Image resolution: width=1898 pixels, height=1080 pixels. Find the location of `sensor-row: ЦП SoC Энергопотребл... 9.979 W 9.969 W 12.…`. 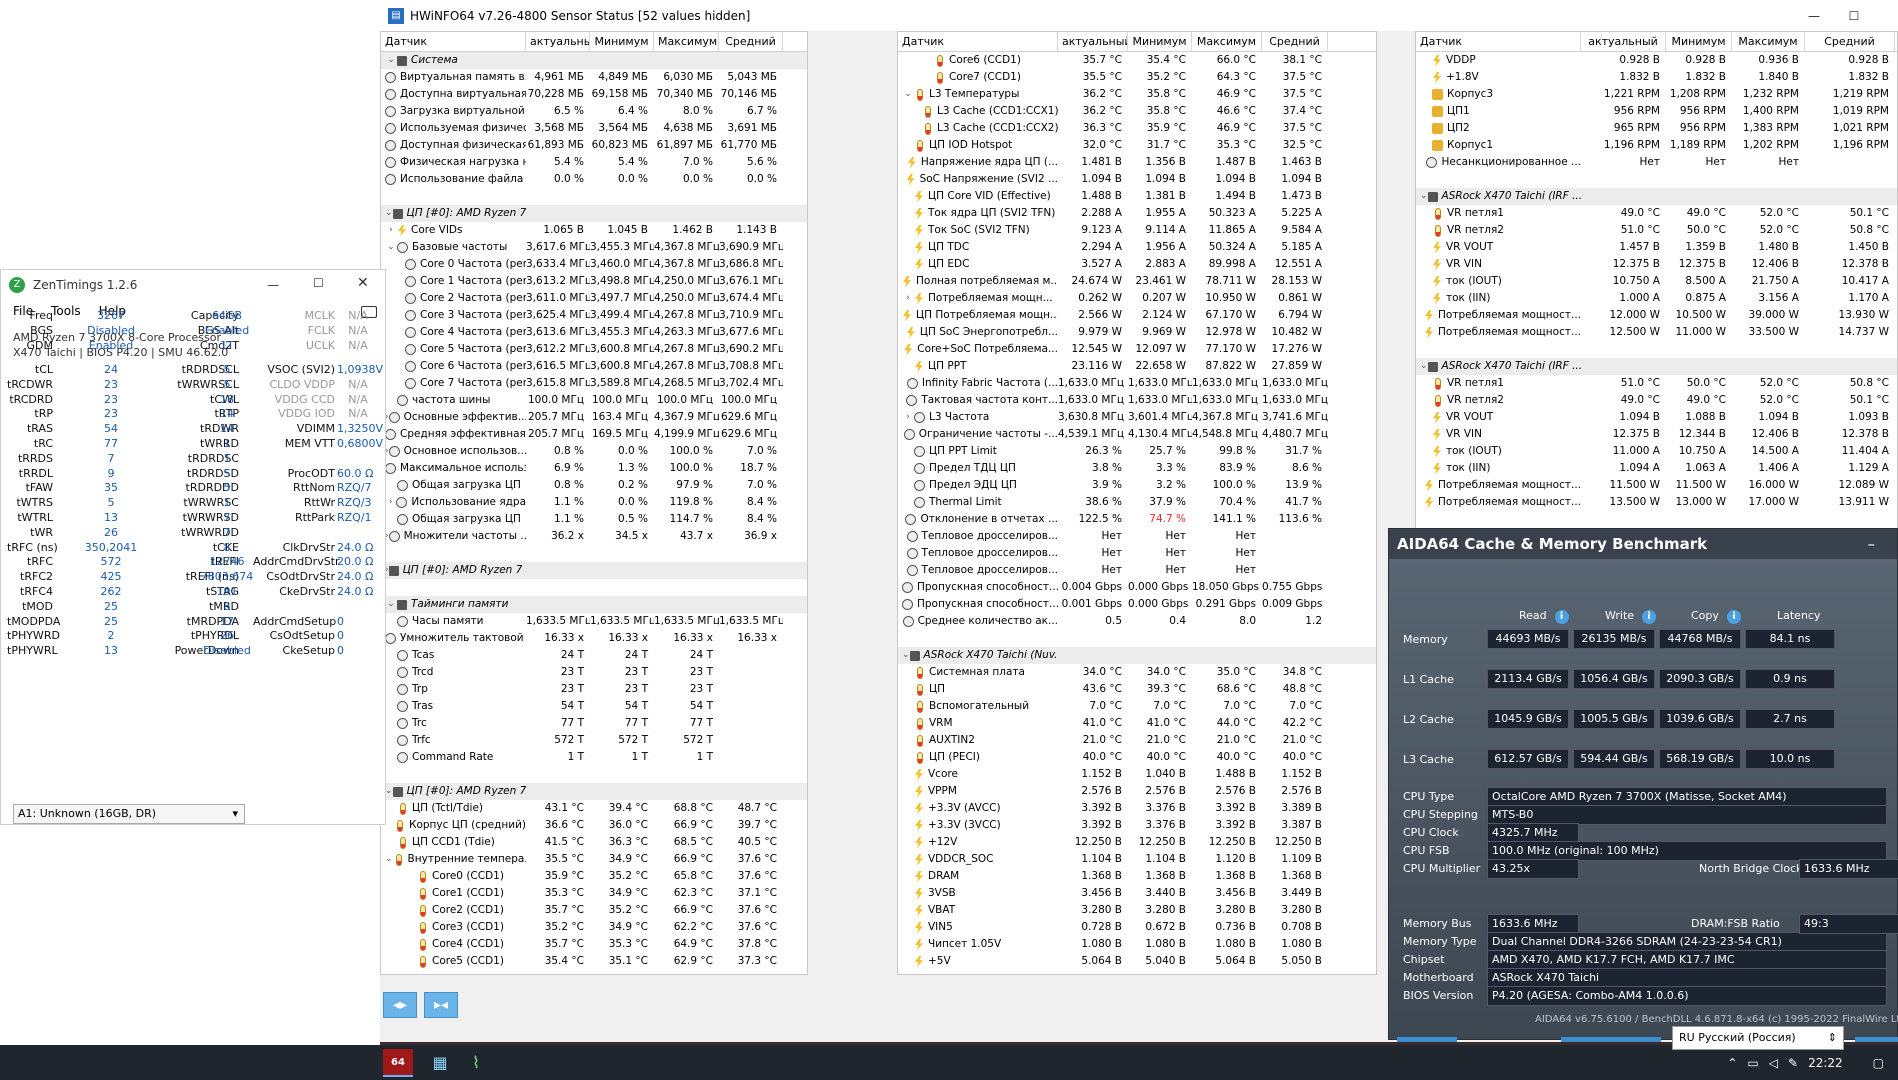

sensor-row: ЦП SoC Энергопотребл... 9.979 W 9.969 W 12.… is located at coordinates (1137, 332).